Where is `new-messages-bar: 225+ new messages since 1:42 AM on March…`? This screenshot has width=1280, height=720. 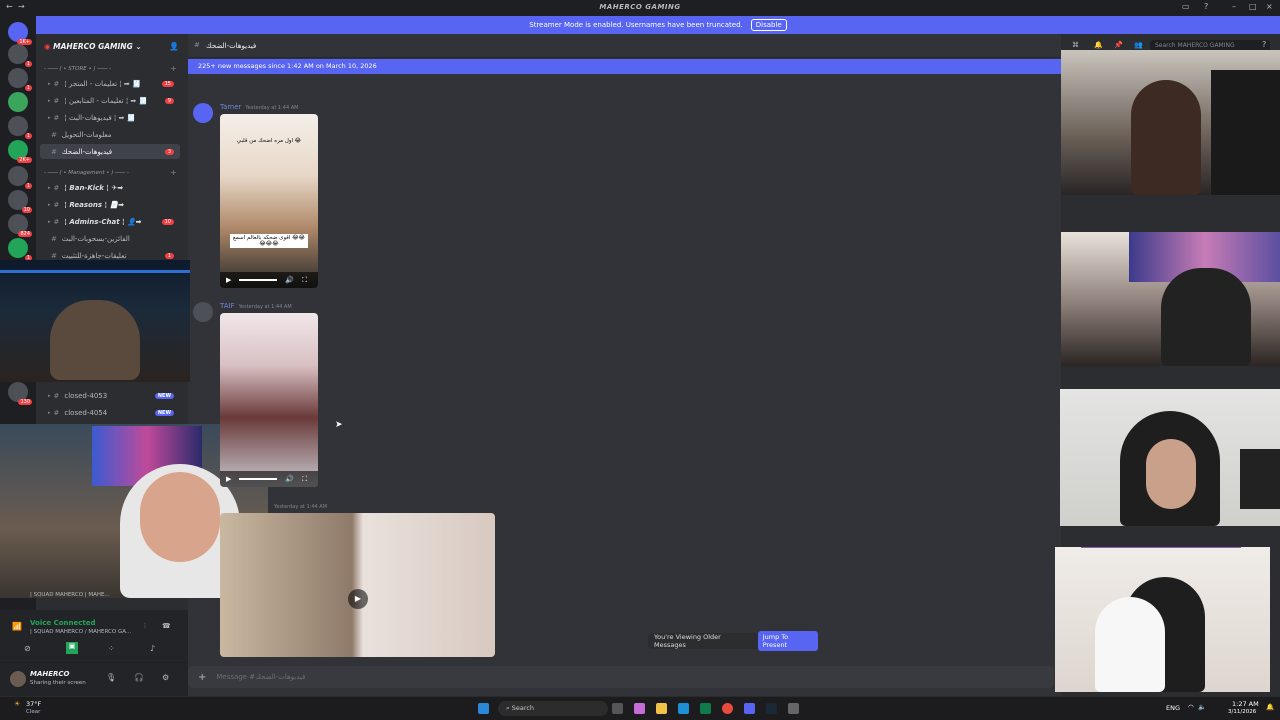 new-messages-bar: 225+ new messages since 1:42 AM on March… is located at coordinates (624, 66).